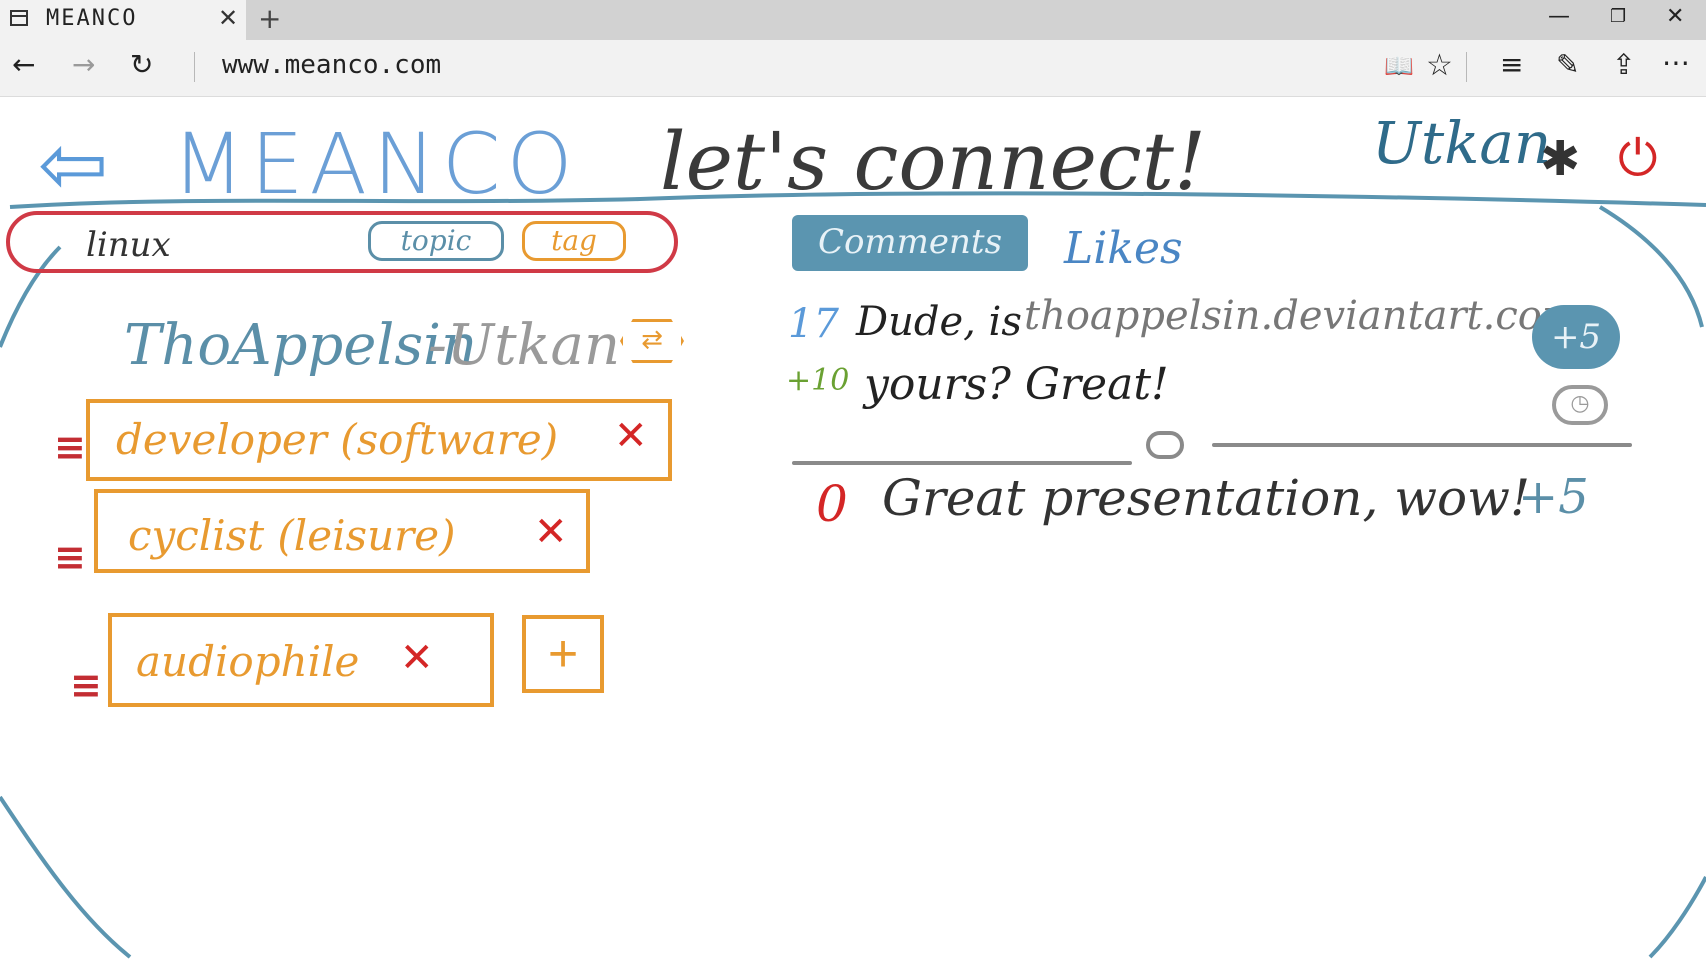  Describe the element at coordinates (1461, 143) in the screenshot. I see `username: Utkan` at that location.